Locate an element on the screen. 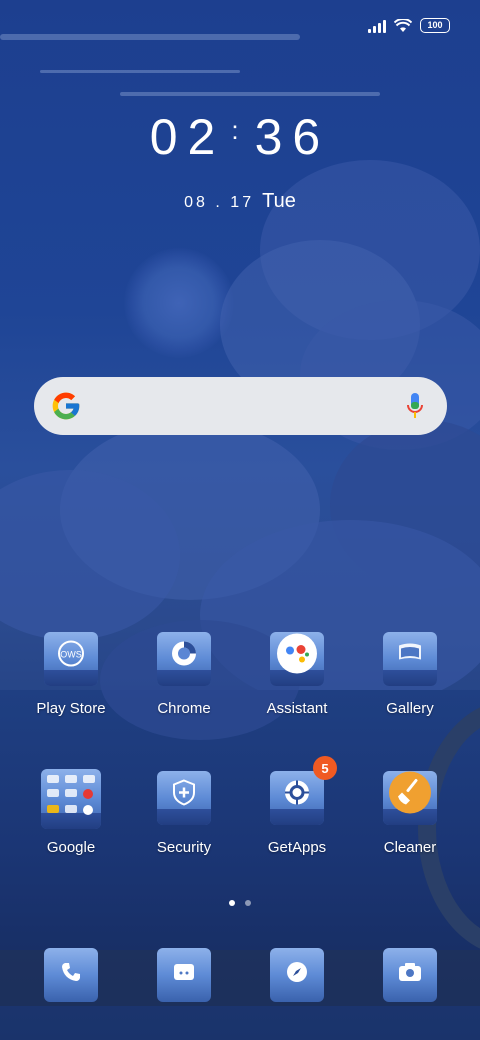 The width and height of the screenshot is (480, 1040). app-gallery: Gallery is located at coordinates (410, 674).